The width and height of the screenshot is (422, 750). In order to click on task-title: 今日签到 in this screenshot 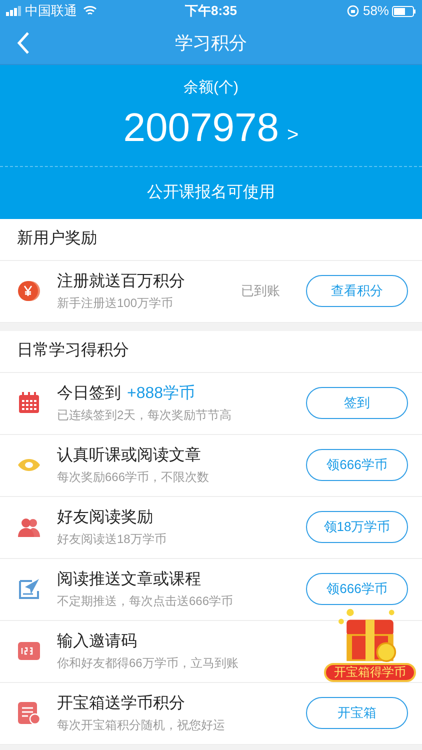, I will do `click(89, 394)`.